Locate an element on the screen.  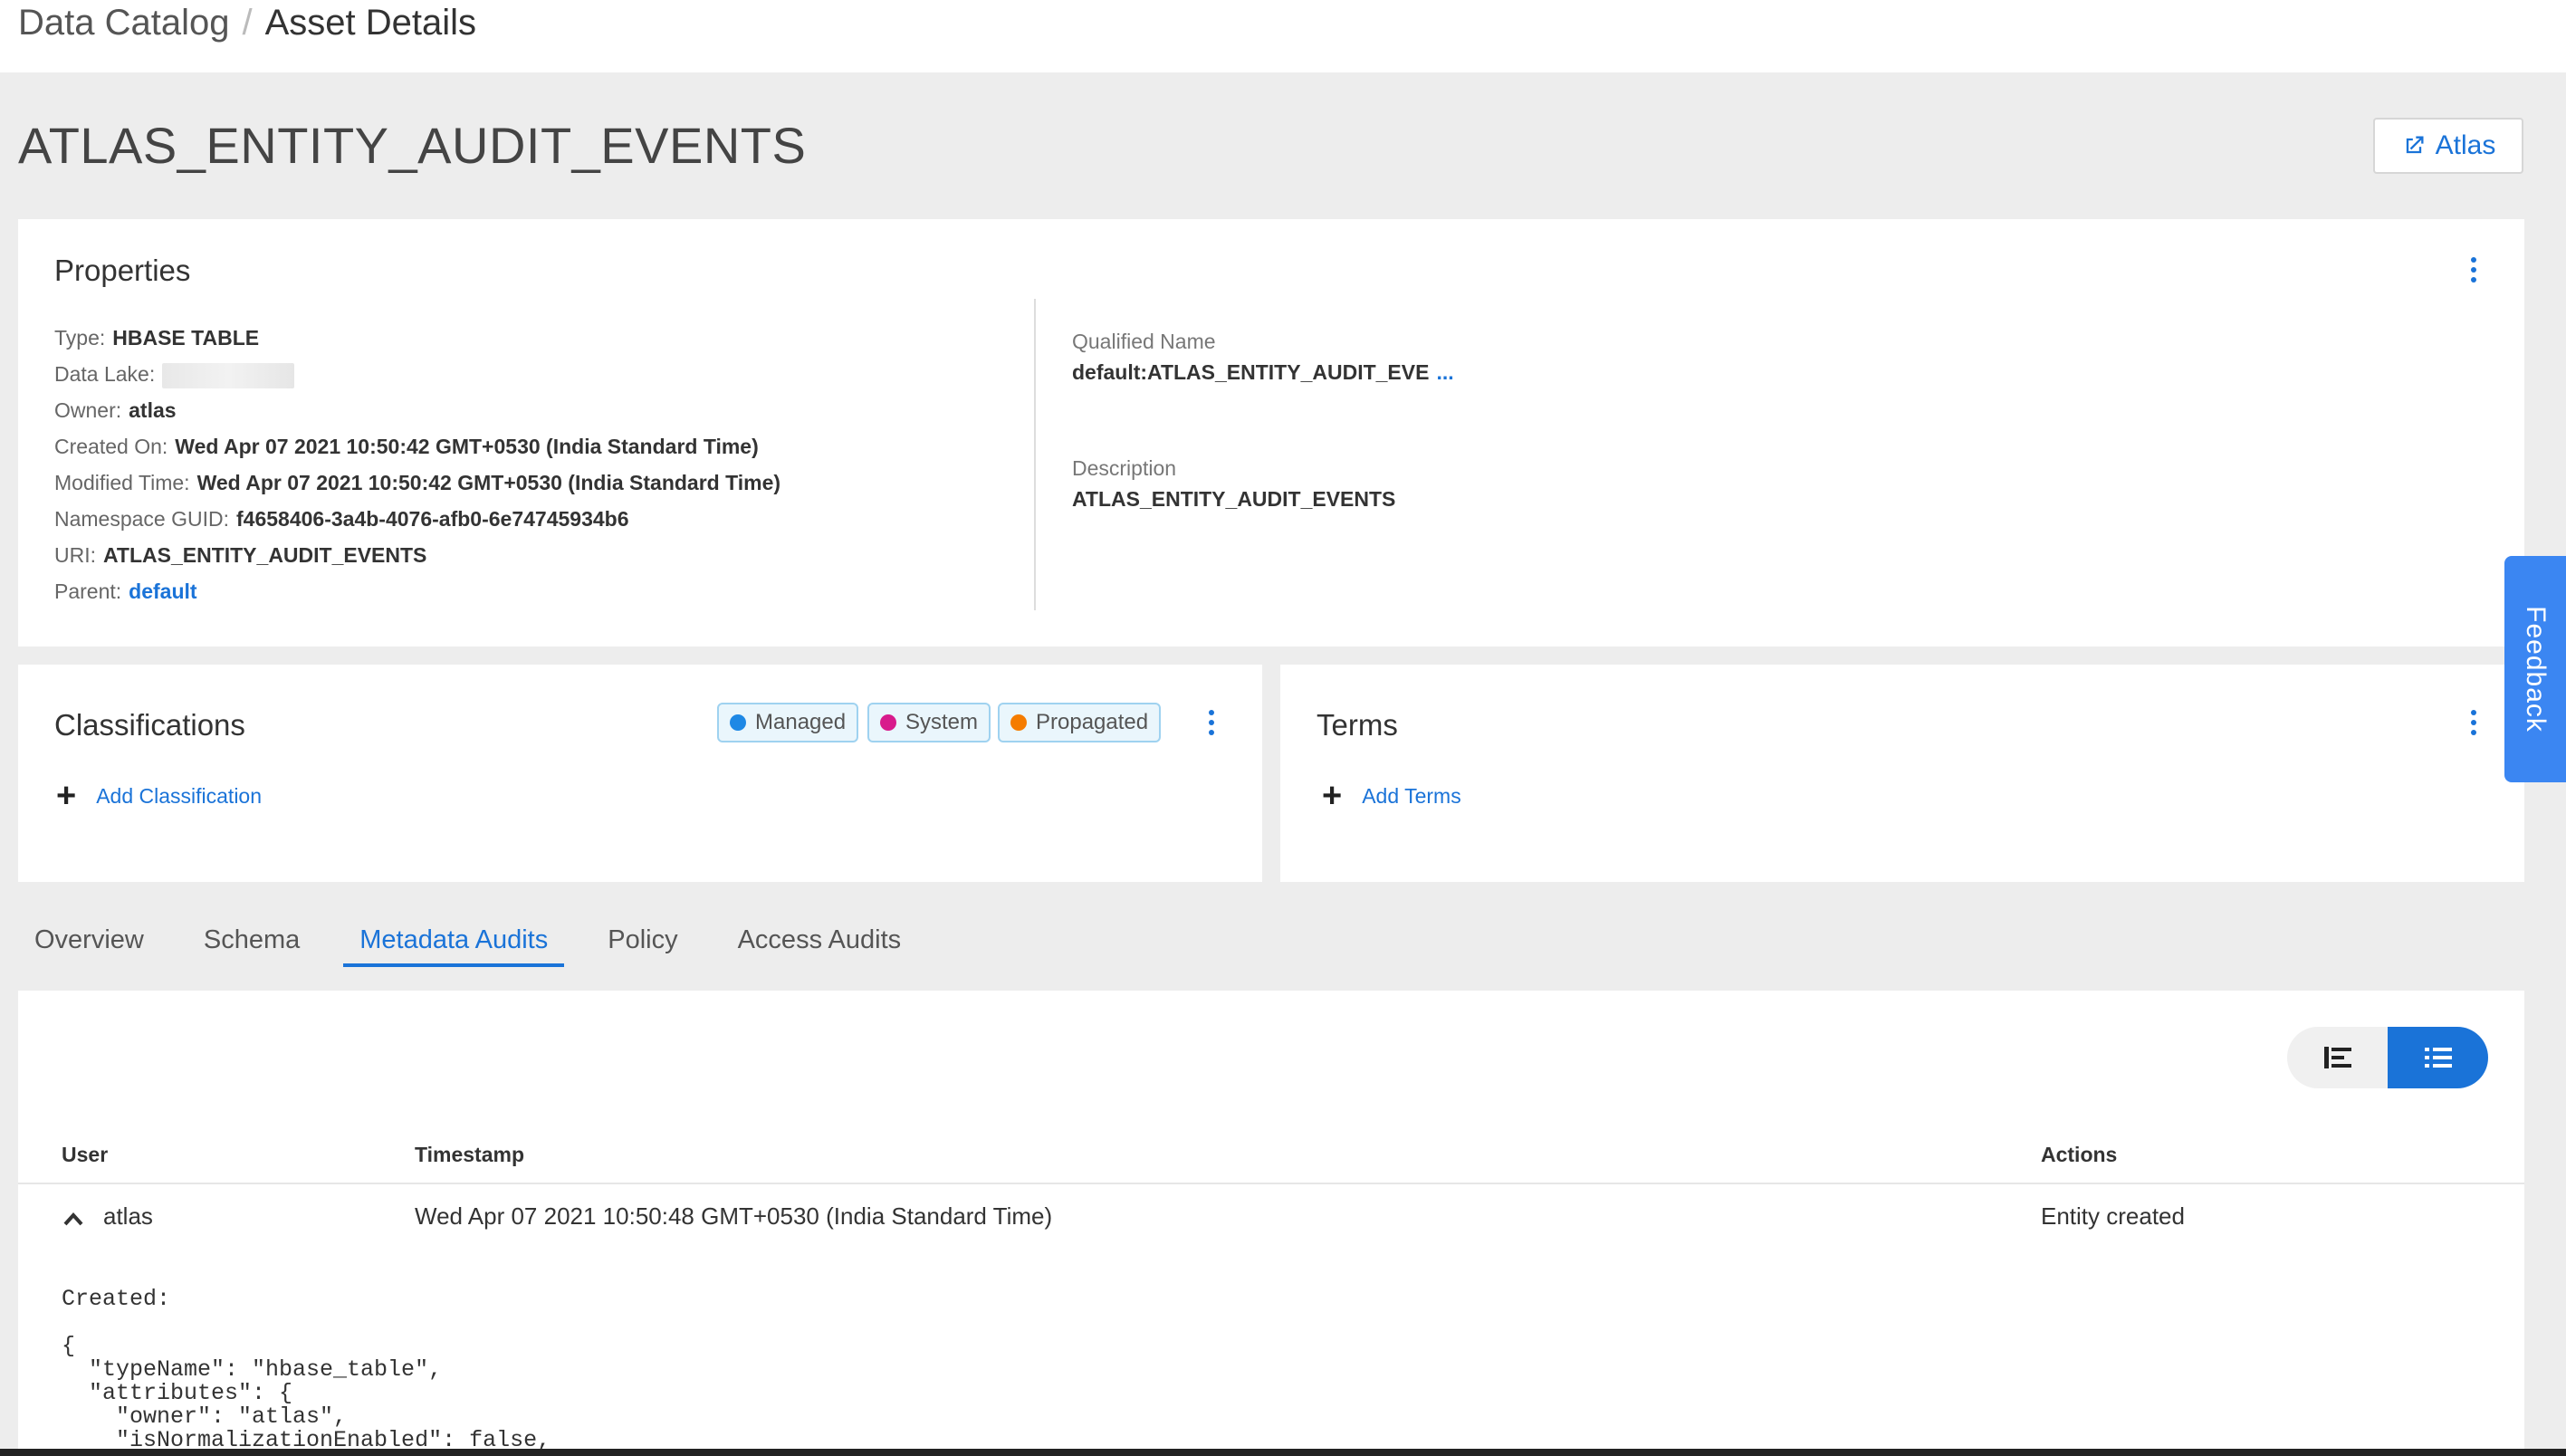
property-type: Type: HBASE TABLE is located at coordinates (157, 338).